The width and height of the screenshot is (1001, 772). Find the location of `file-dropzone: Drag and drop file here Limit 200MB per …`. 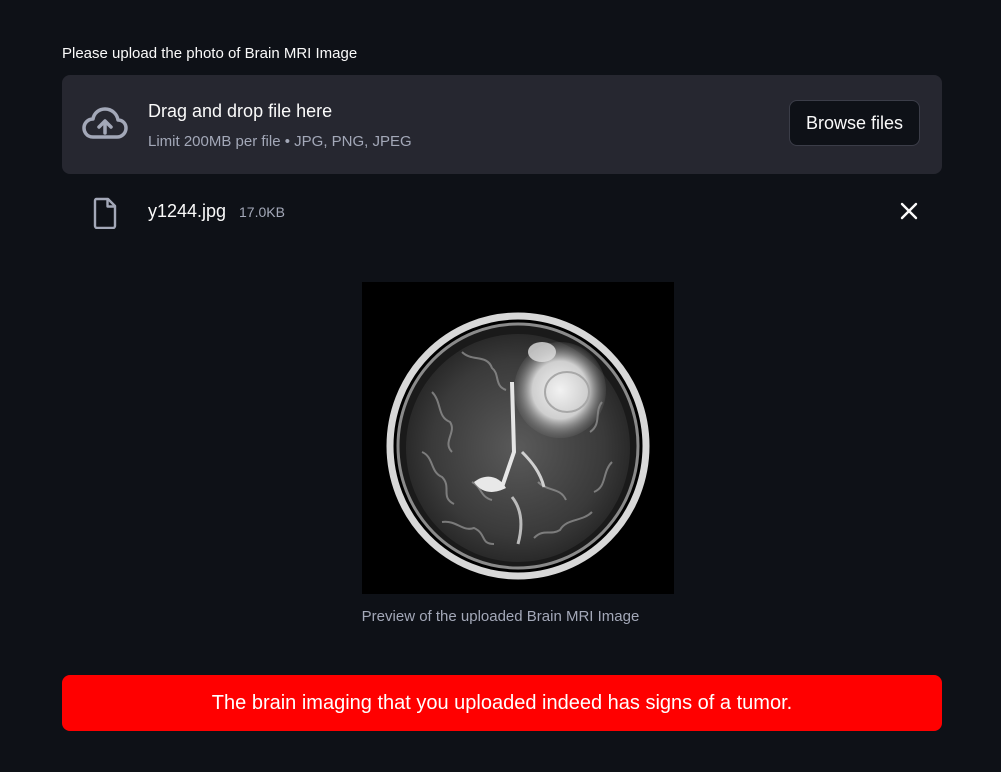

file-dropzone: Drag and drop file here Limit 200MB per … is located at coordinates (502, 124).